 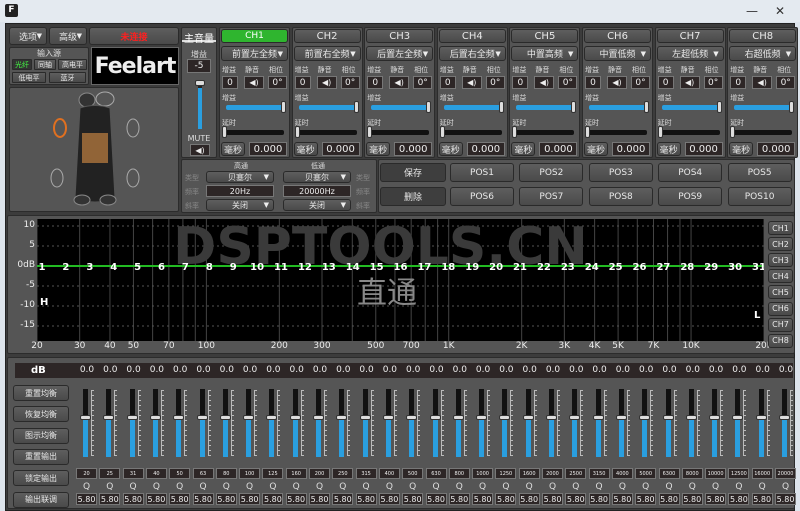 I want to click on preset-pos7: POS7, so click(x=551, y=196).